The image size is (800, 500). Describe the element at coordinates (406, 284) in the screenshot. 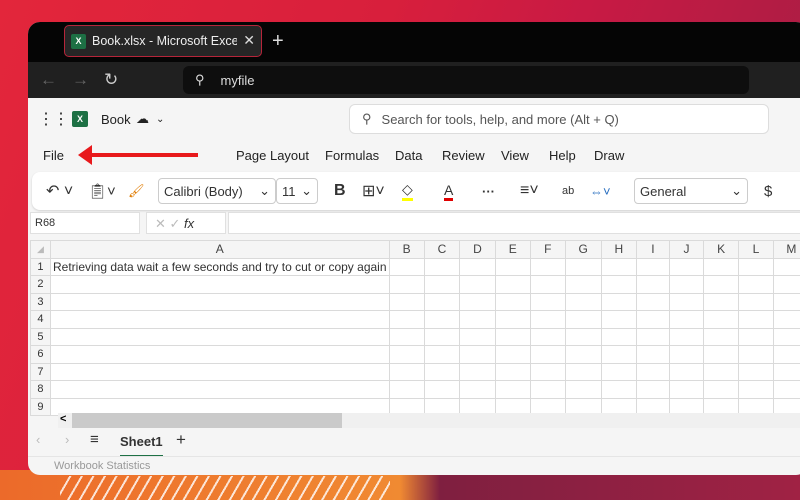

I see `cell-B2` at that location.